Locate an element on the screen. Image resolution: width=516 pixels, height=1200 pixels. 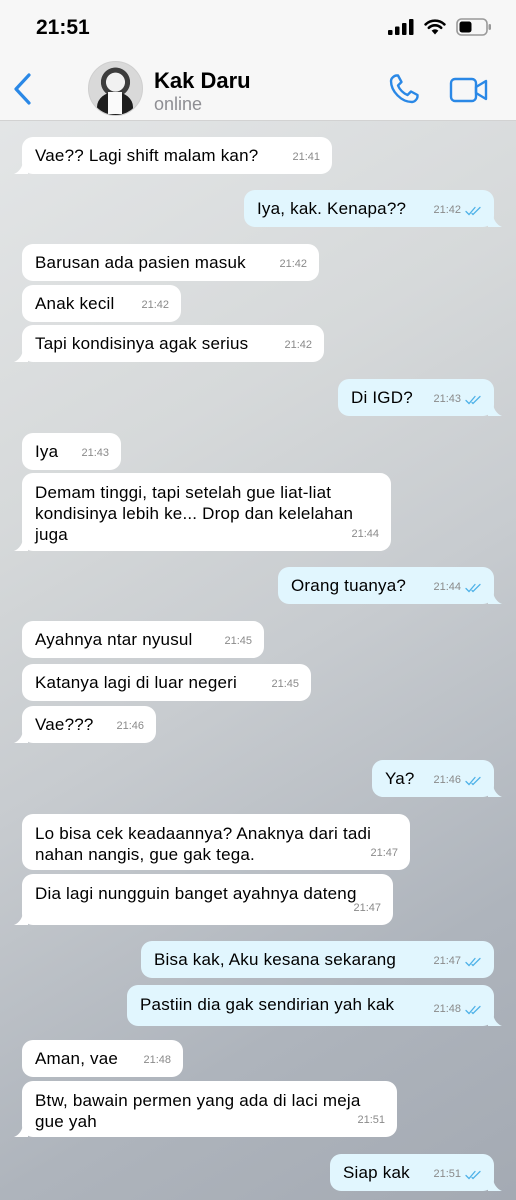
incoming-message: Barusan ada pasien masuk 21:42 is located at coordinates (170, 262).